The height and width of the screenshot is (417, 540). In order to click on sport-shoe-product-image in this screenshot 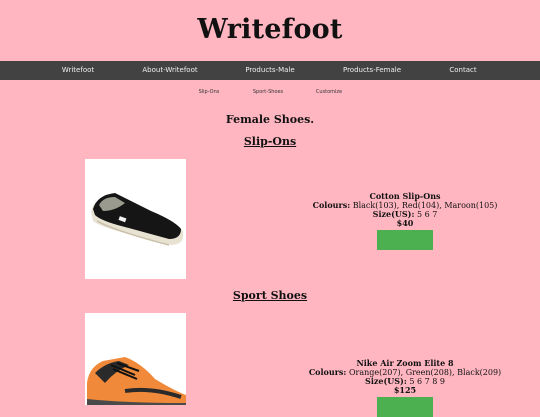, I will do `click(135, 359)`.